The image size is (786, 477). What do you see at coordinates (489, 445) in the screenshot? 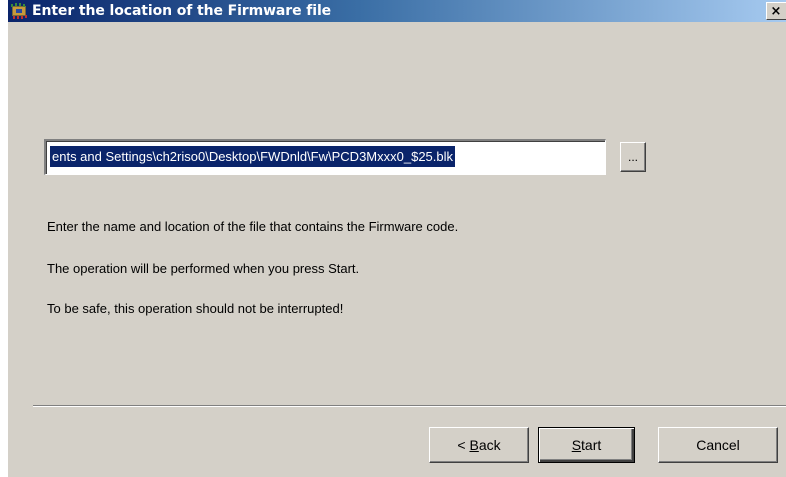
I see `back-button-label: ack` at bounding box center [489, 445].